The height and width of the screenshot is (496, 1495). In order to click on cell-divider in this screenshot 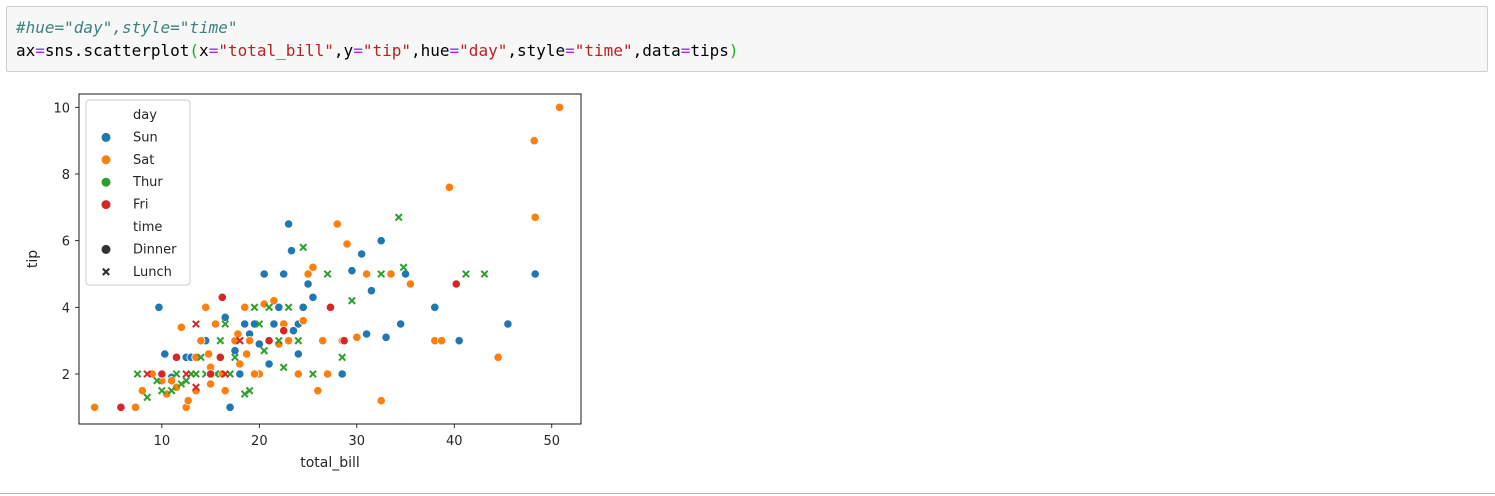, I will do `click(747, 493)`.